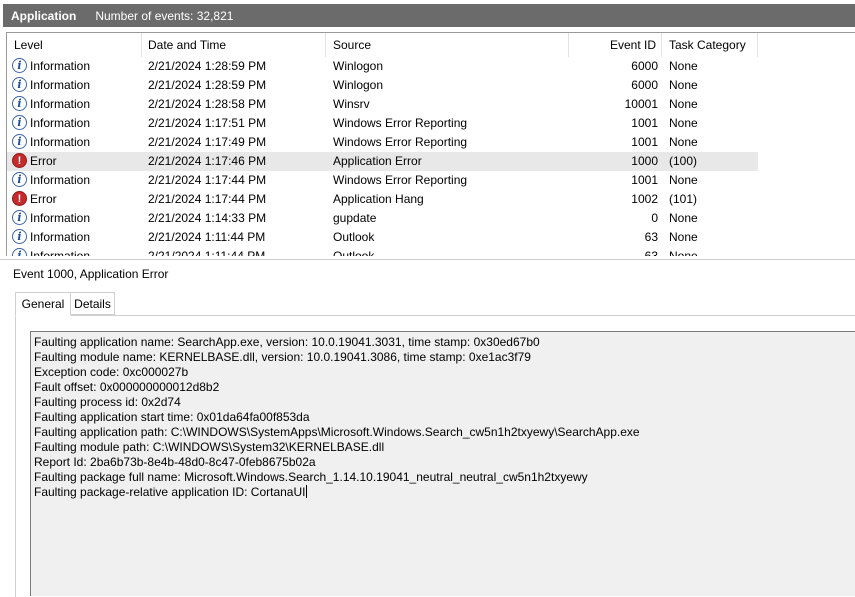 The width and height of the screenshot is (855, 597). Describe the element at coordinates (19, 198) in the screenshot. I see `error-icon: !` at that location.